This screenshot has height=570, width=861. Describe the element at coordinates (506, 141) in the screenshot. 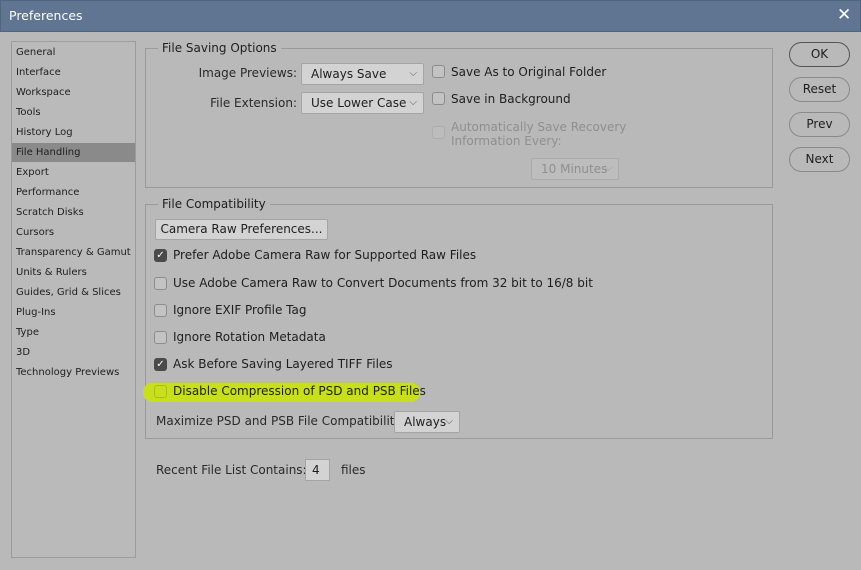

I see `auto-save-label-2: Information Every:` at that location.